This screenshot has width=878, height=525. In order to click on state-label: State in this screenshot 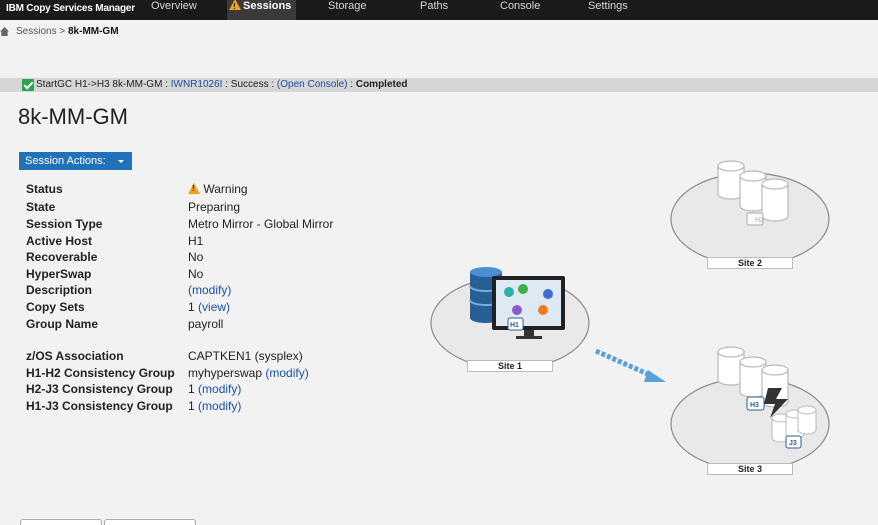, I will do `click(41, 207)`.